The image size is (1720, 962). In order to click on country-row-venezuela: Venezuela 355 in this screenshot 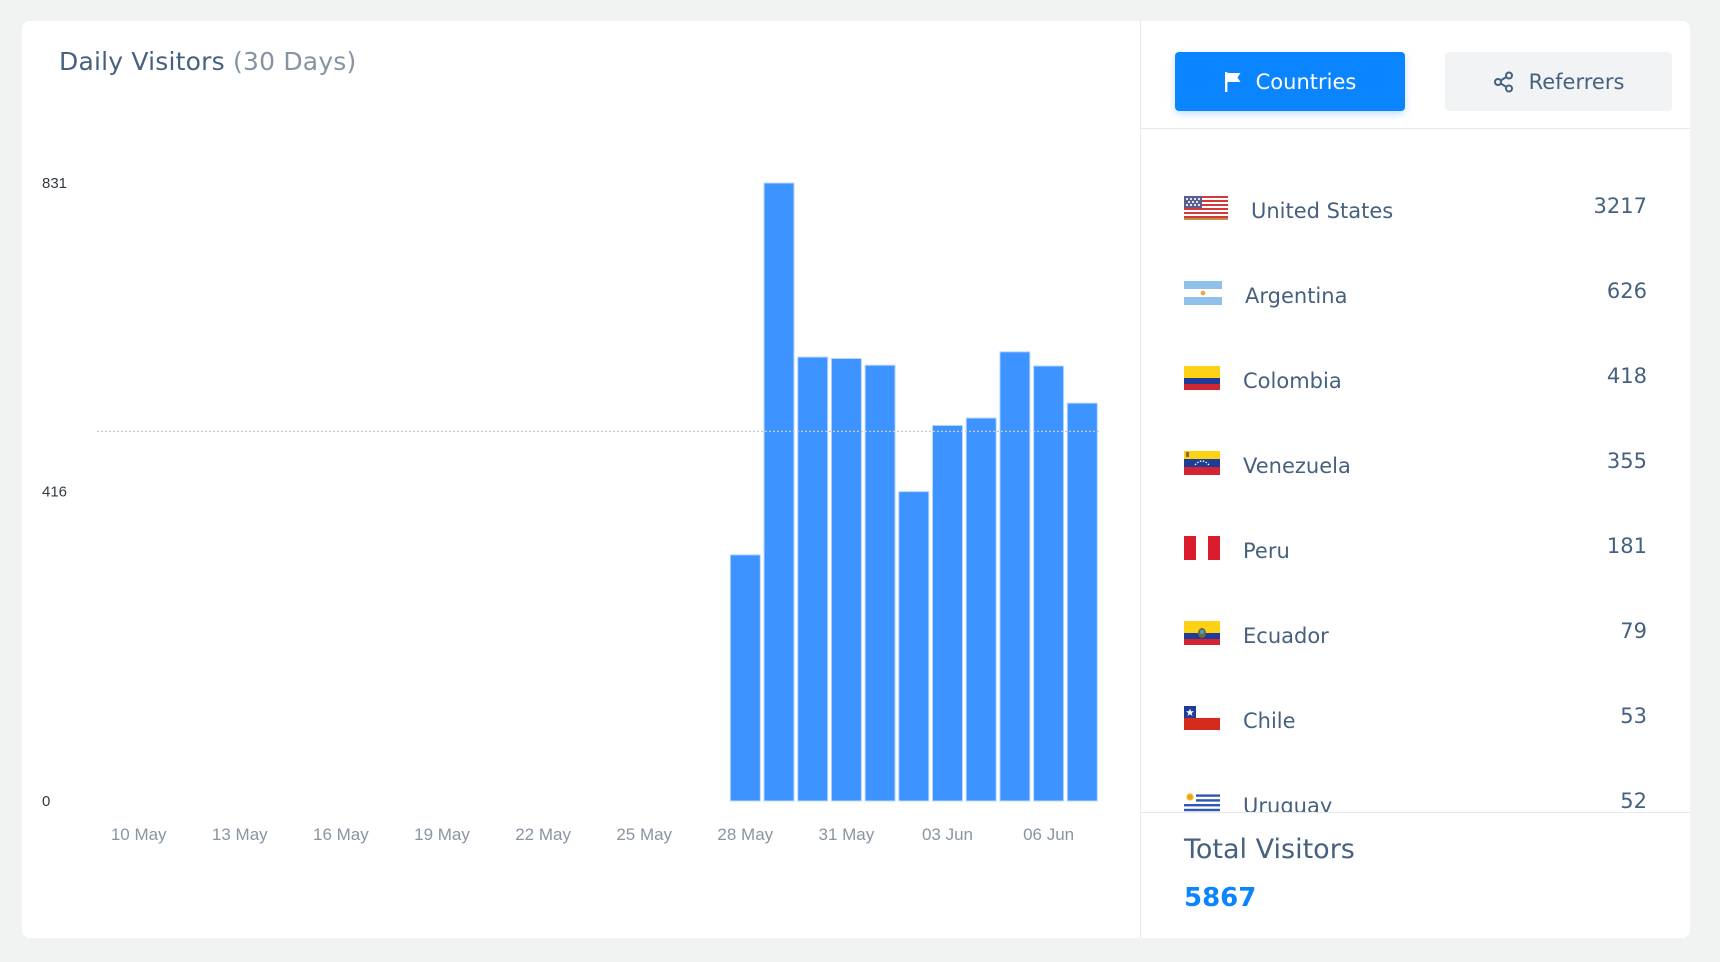, I will do `click(1415, 462)`.